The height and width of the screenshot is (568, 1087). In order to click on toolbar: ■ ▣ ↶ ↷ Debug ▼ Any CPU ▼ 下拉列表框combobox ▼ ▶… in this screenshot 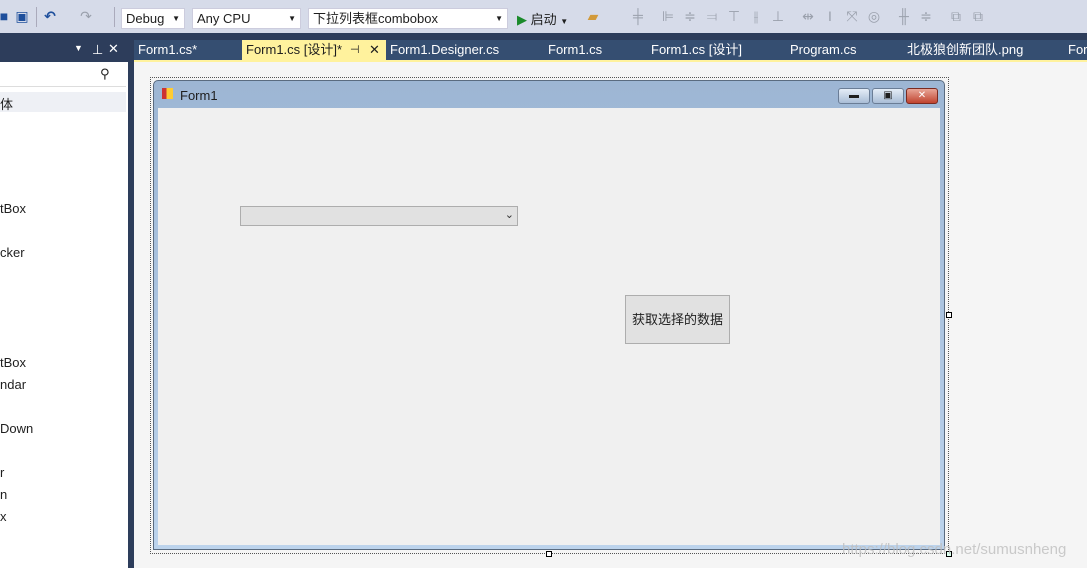, I will do `click(543, 16)`.